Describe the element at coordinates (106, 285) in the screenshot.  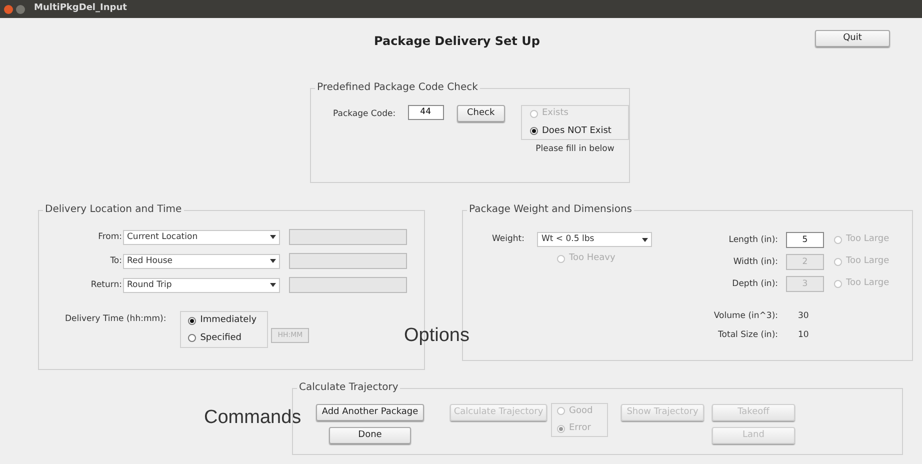
I see `field-label: Return:` at that location.